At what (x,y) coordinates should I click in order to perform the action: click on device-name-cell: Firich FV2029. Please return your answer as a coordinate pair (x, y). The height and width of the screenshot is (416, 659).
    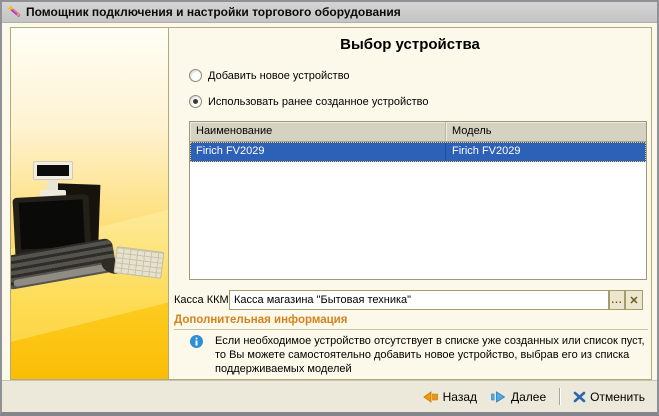
    Looking at the image, I should click on (318, 152).